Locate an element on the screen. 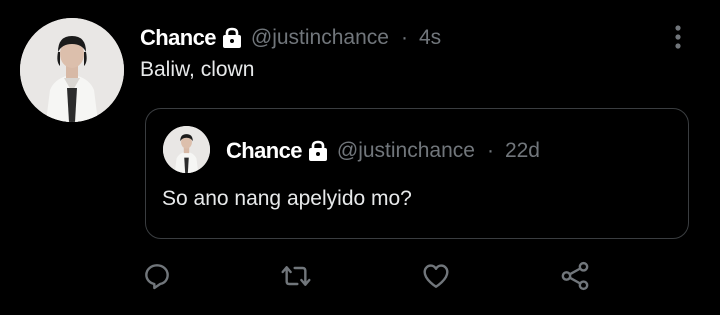  quoted-handle: @justinchance is located at coordinates (405, 150).